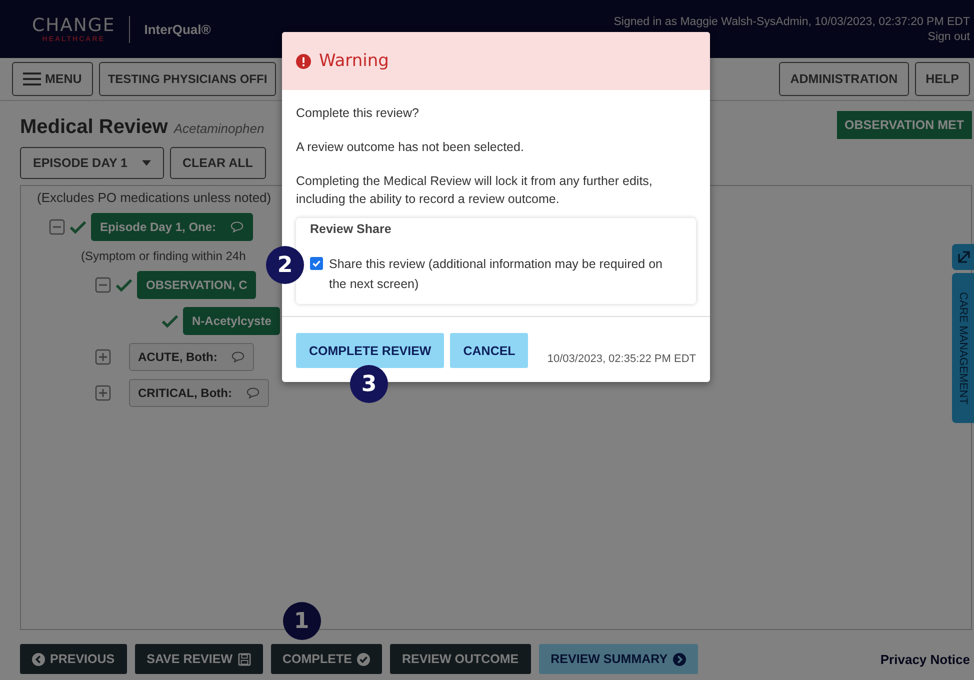 The width and height of the screenshot is (974, 680). I want to click on criterion-chip: CRITICAL, Both:, so click(199, 393).